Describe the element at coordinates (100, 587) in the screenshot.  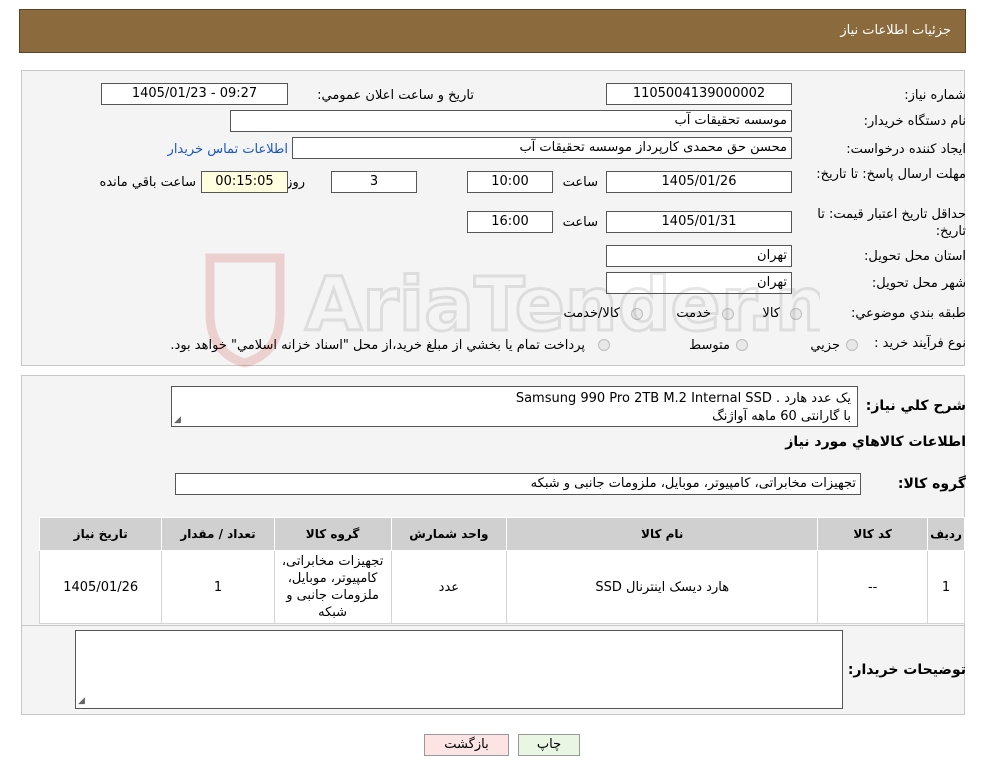
I see `cell-date: 1405/01/26` at that location.